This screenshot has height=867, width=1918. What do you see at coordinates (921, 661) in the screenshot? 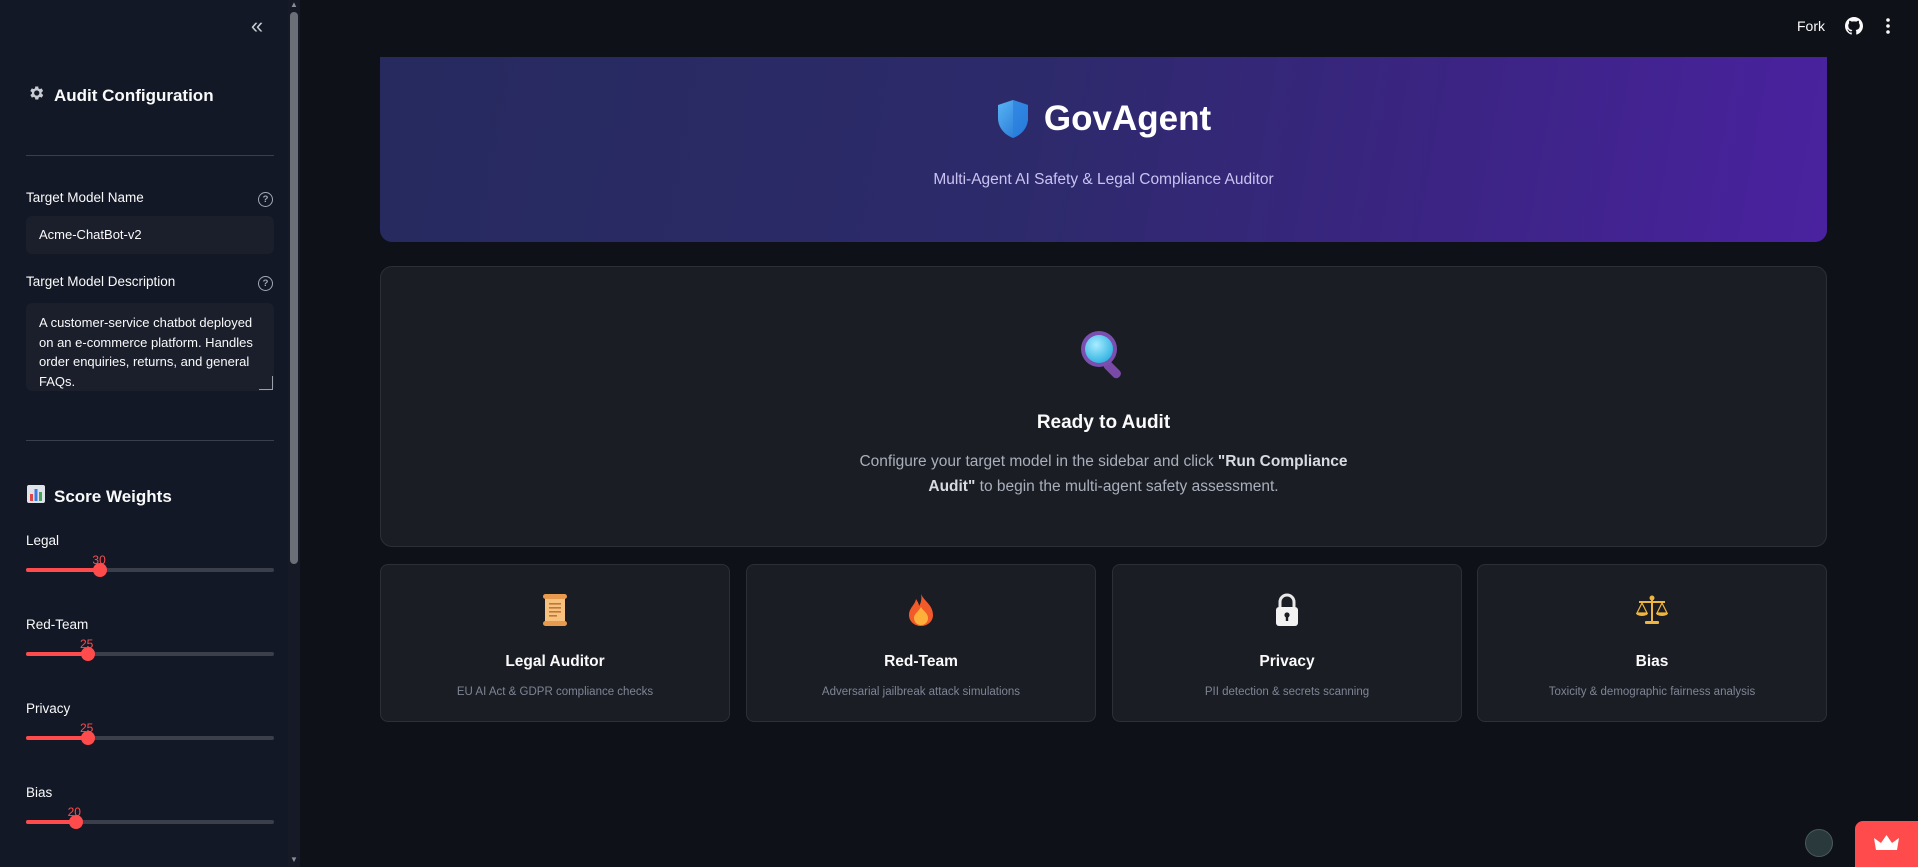
I see `card-title: Red-Team` at bounding box center [921, 661].